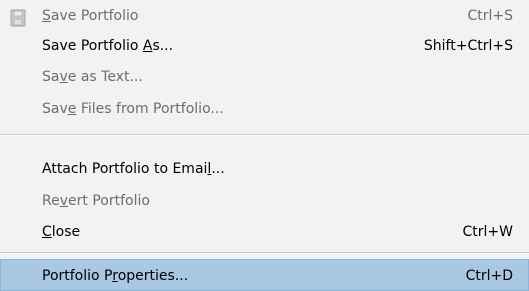 The width and height of the screenshot is (529, 291). I want to click on menu-item-label: Close, so click(61, 232).